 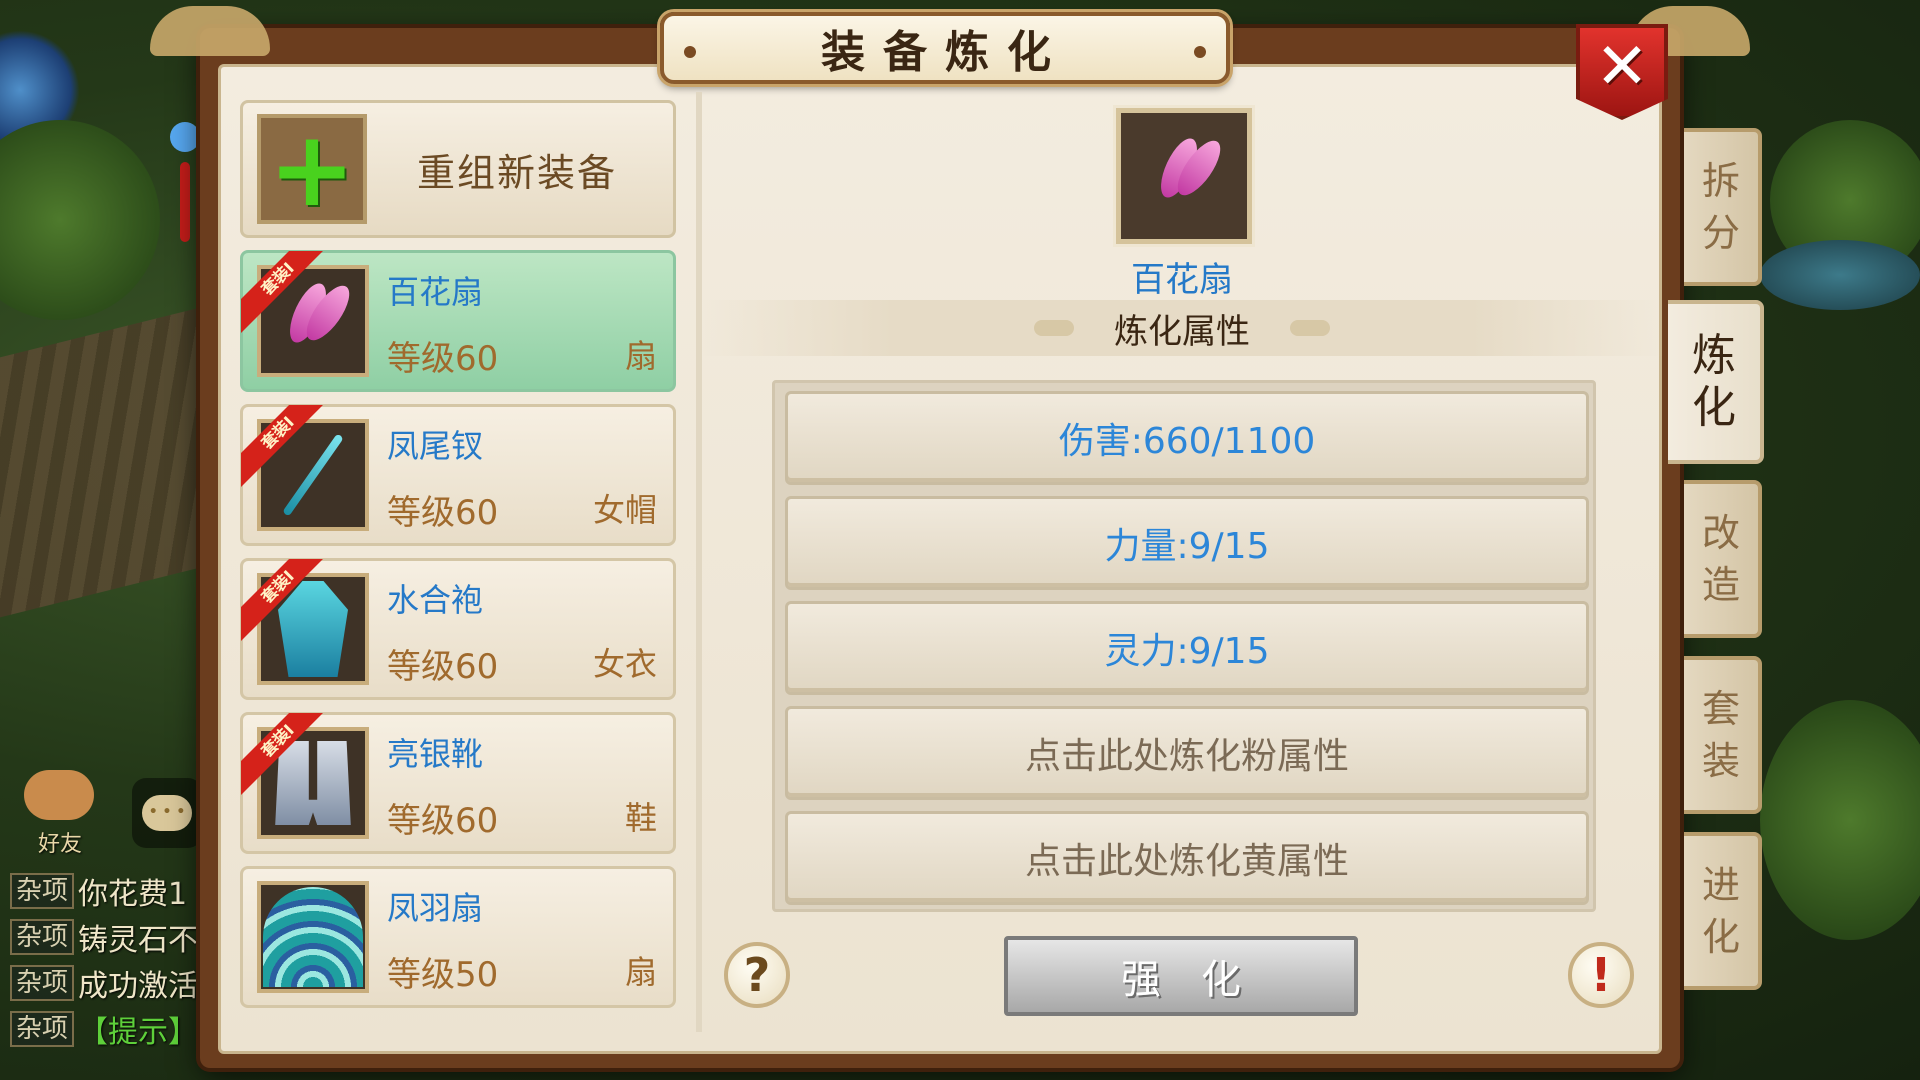 I want to click on chat-line: 杂项 成功激活, so click(x=110, y=983).